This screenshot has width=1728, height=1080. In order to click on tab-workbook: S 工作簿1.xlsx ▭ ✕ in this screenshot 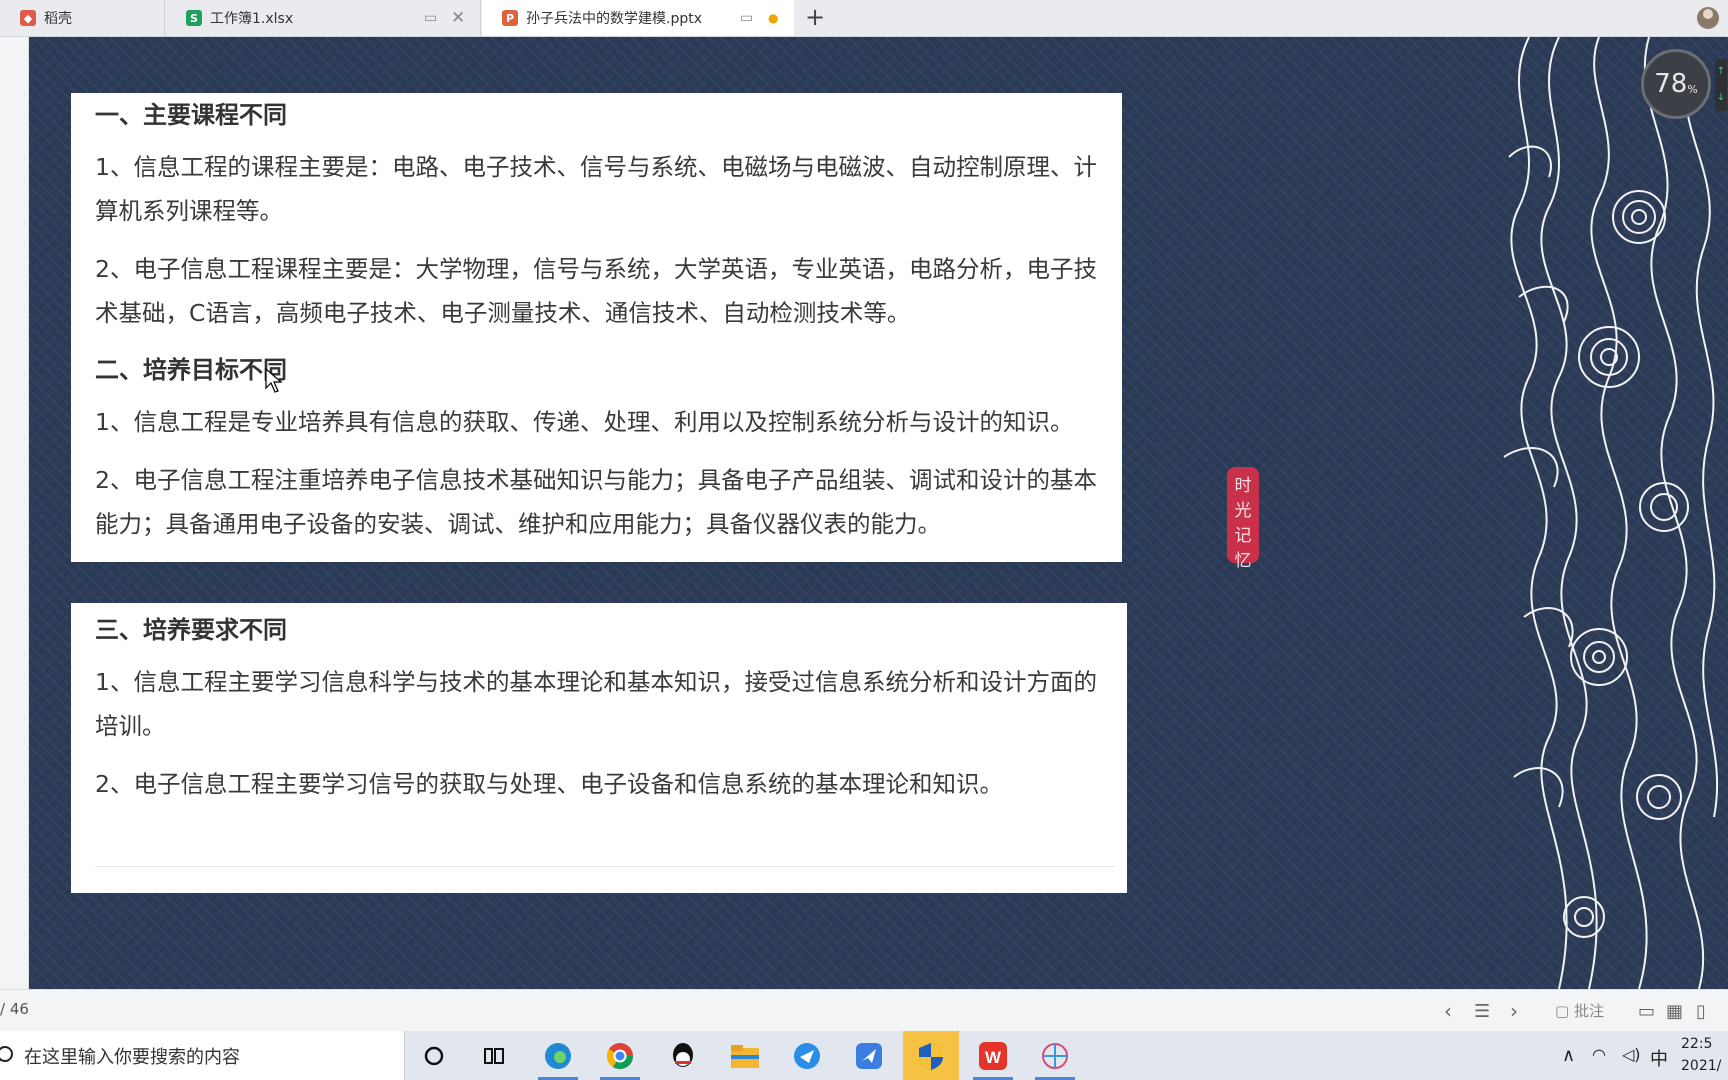, I will do `click(323, 18)`.